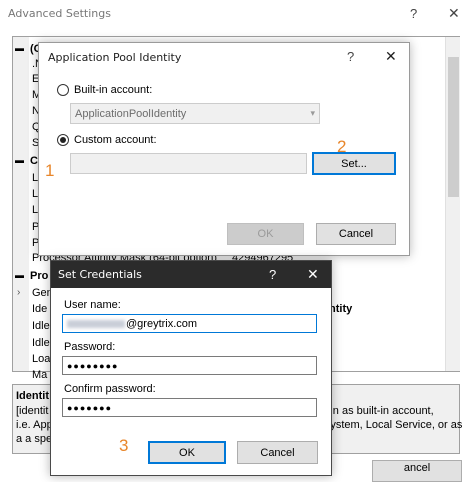 This screenshot has width=474, height=482. I want to click on advanced-cancel-button: ancel, so click(417, 471).